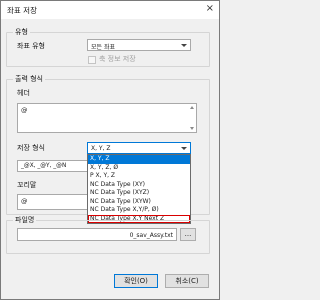 This screenshot has width=320, height=300. I want to click on format-pattern-field: _@X, _@Y, _@N, so click(53, 166).